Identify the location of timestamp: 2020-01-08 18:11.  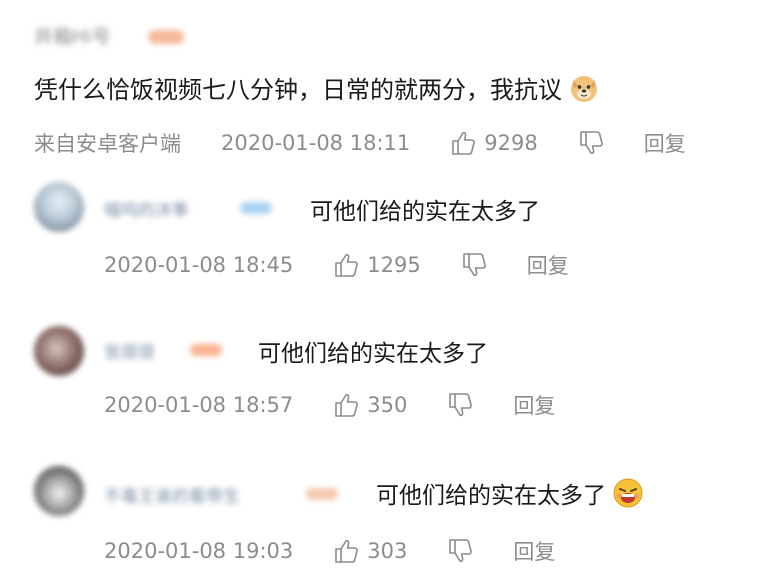
(316, 143).